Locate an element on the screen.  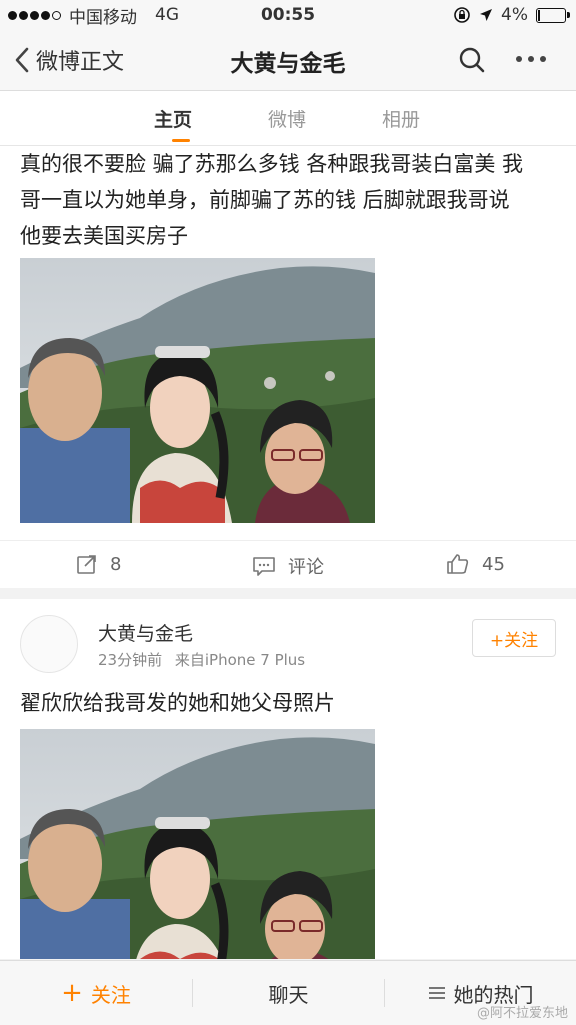
author-name: 大黄与金毛 is located at coordinates (145, 632).